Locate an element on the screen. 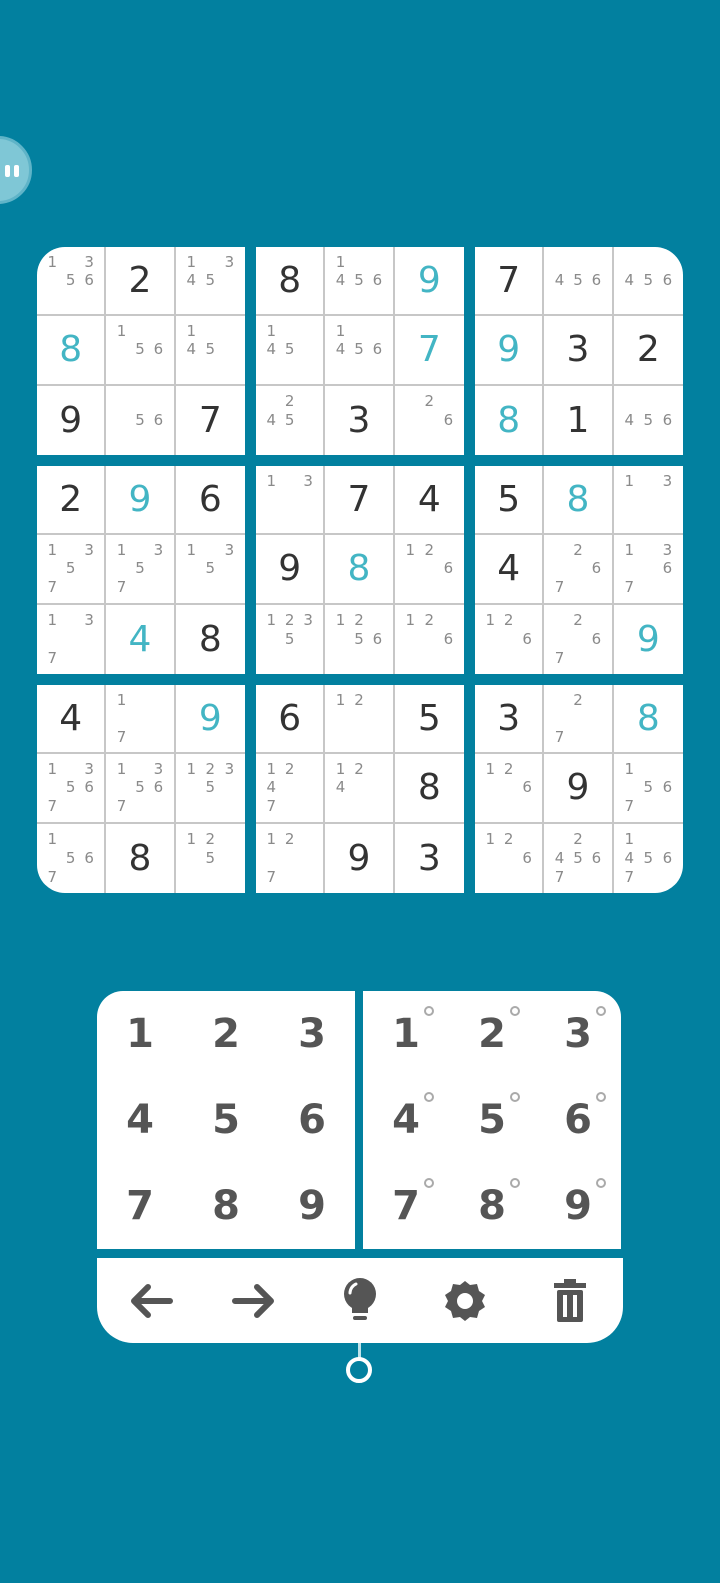 The image size is (720, 1583). sudoku-cell: 1 3 7 is located at coordinates (72, 639).